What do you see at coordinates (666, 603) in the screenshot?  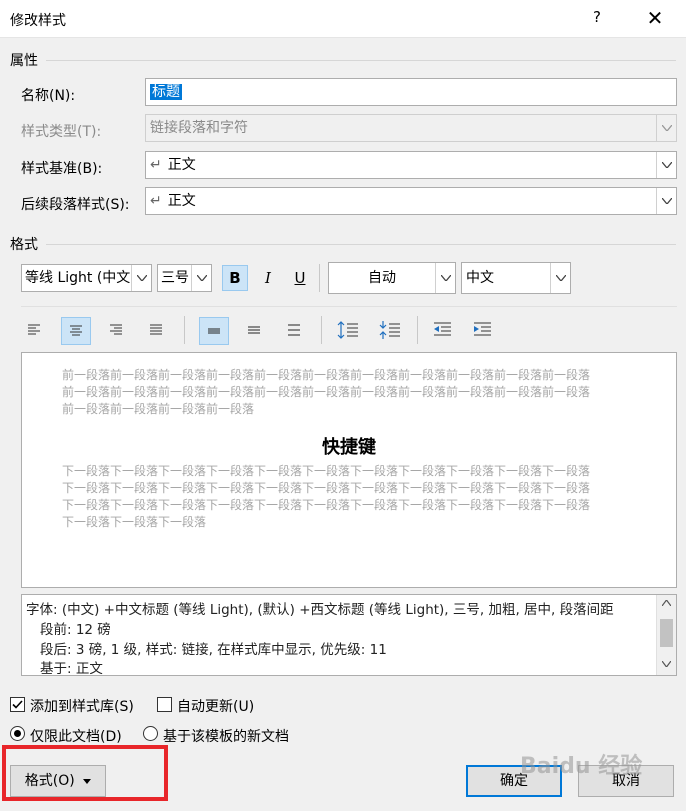 I see `scroll-up-icon` at bounding box center [666, 603].